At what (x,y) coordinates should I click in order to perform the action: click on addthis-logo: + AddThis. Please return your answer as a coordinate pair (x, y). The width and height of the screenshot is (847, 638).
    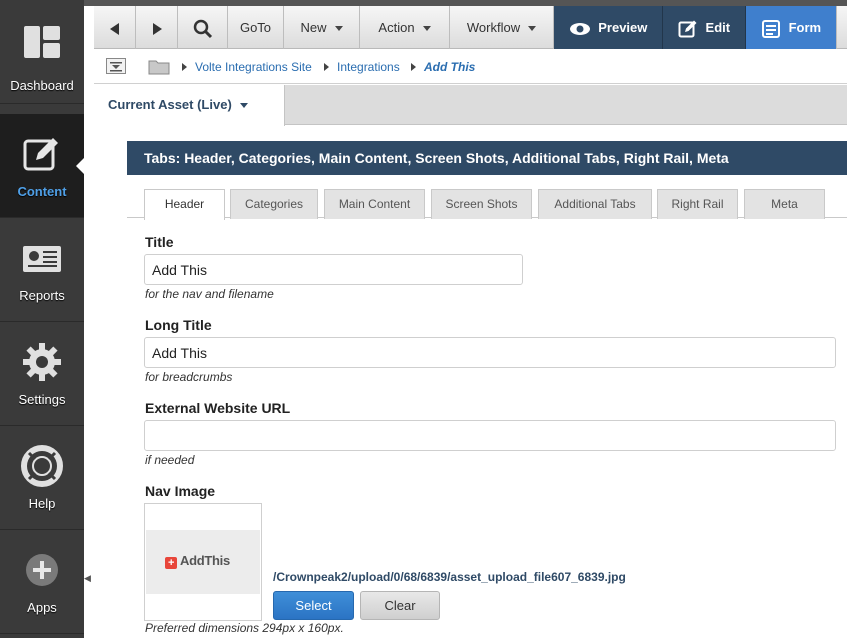
    Looking at the image, I should click on (197, 561).